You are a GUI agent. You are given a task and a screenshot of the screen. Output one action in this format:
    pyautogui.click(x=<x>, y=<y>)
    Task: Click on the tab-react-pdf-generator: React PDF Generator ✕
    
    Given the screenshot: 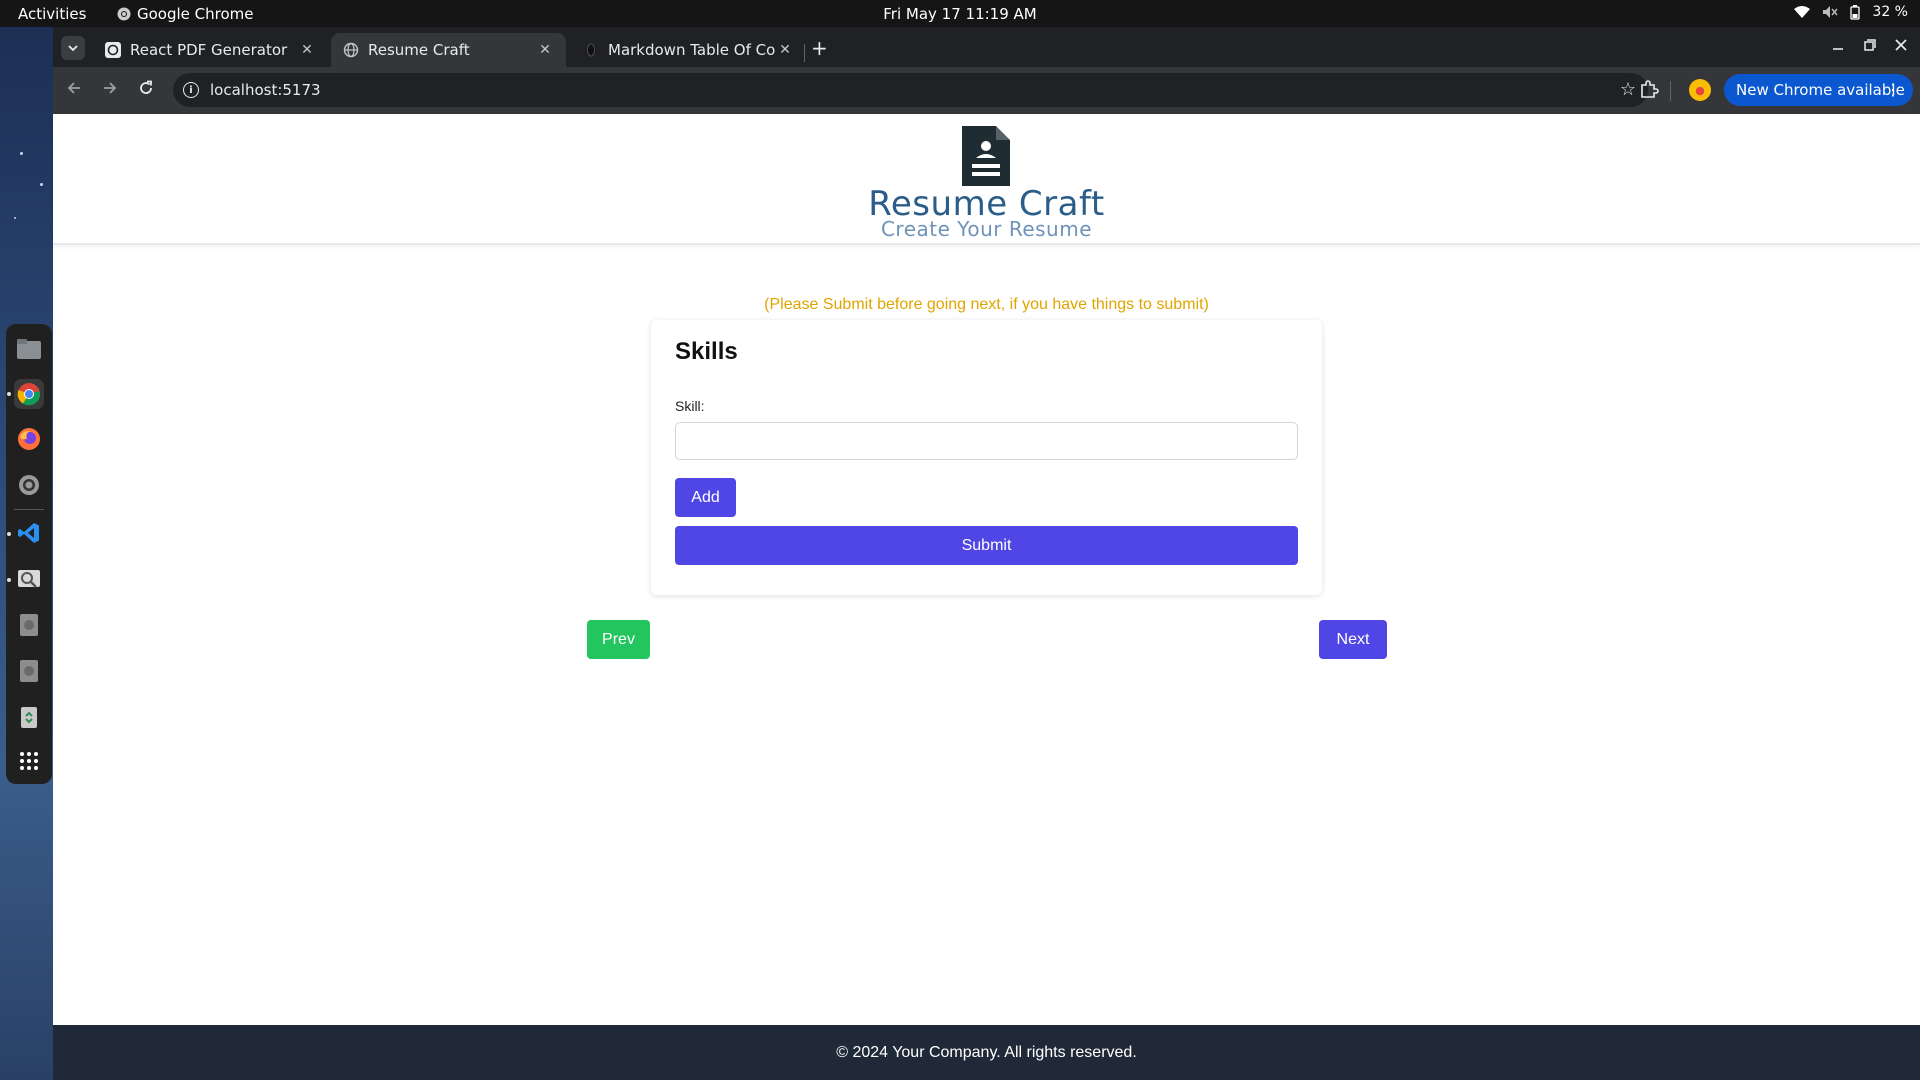 What is the action you would take?
    pyautogui.click(x=210, y=50)
    